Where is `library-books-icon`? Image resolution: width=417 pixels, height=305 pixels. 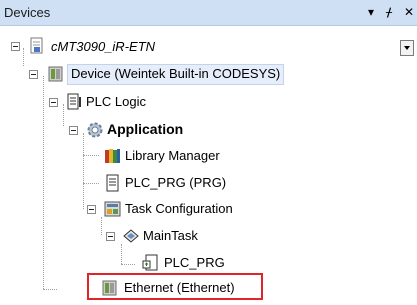 library-books-icon is located at coordinates (113, 156).